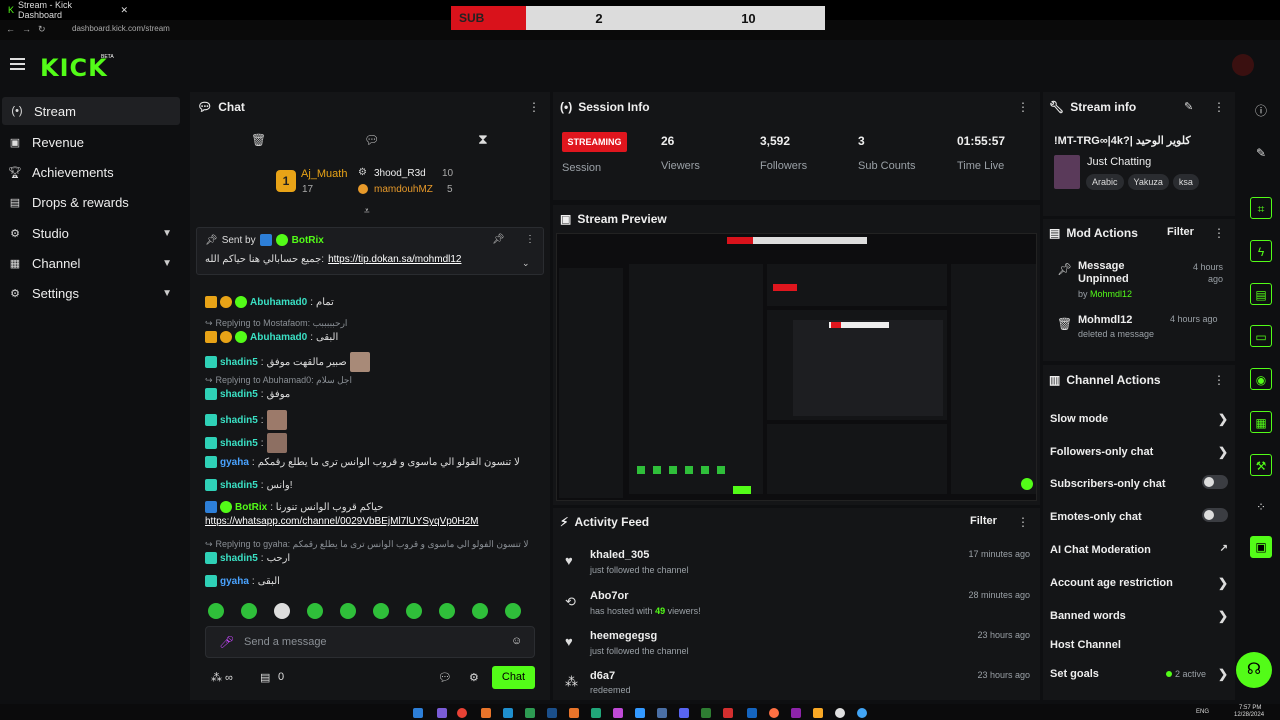 This screenshot has width=1280, height=720. Describe the element at coordinates (810, 636) in the screenshot. I see `activity-user: heemegegsg` at that location.